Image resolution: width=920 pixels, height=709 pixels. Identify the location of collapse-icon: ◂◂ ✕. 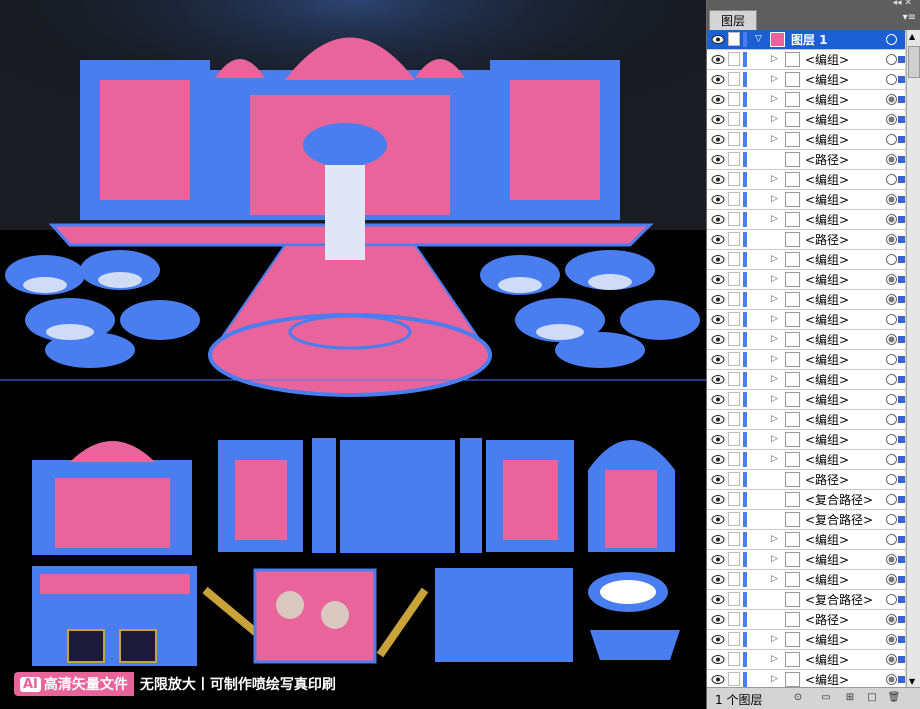
(902, 4).